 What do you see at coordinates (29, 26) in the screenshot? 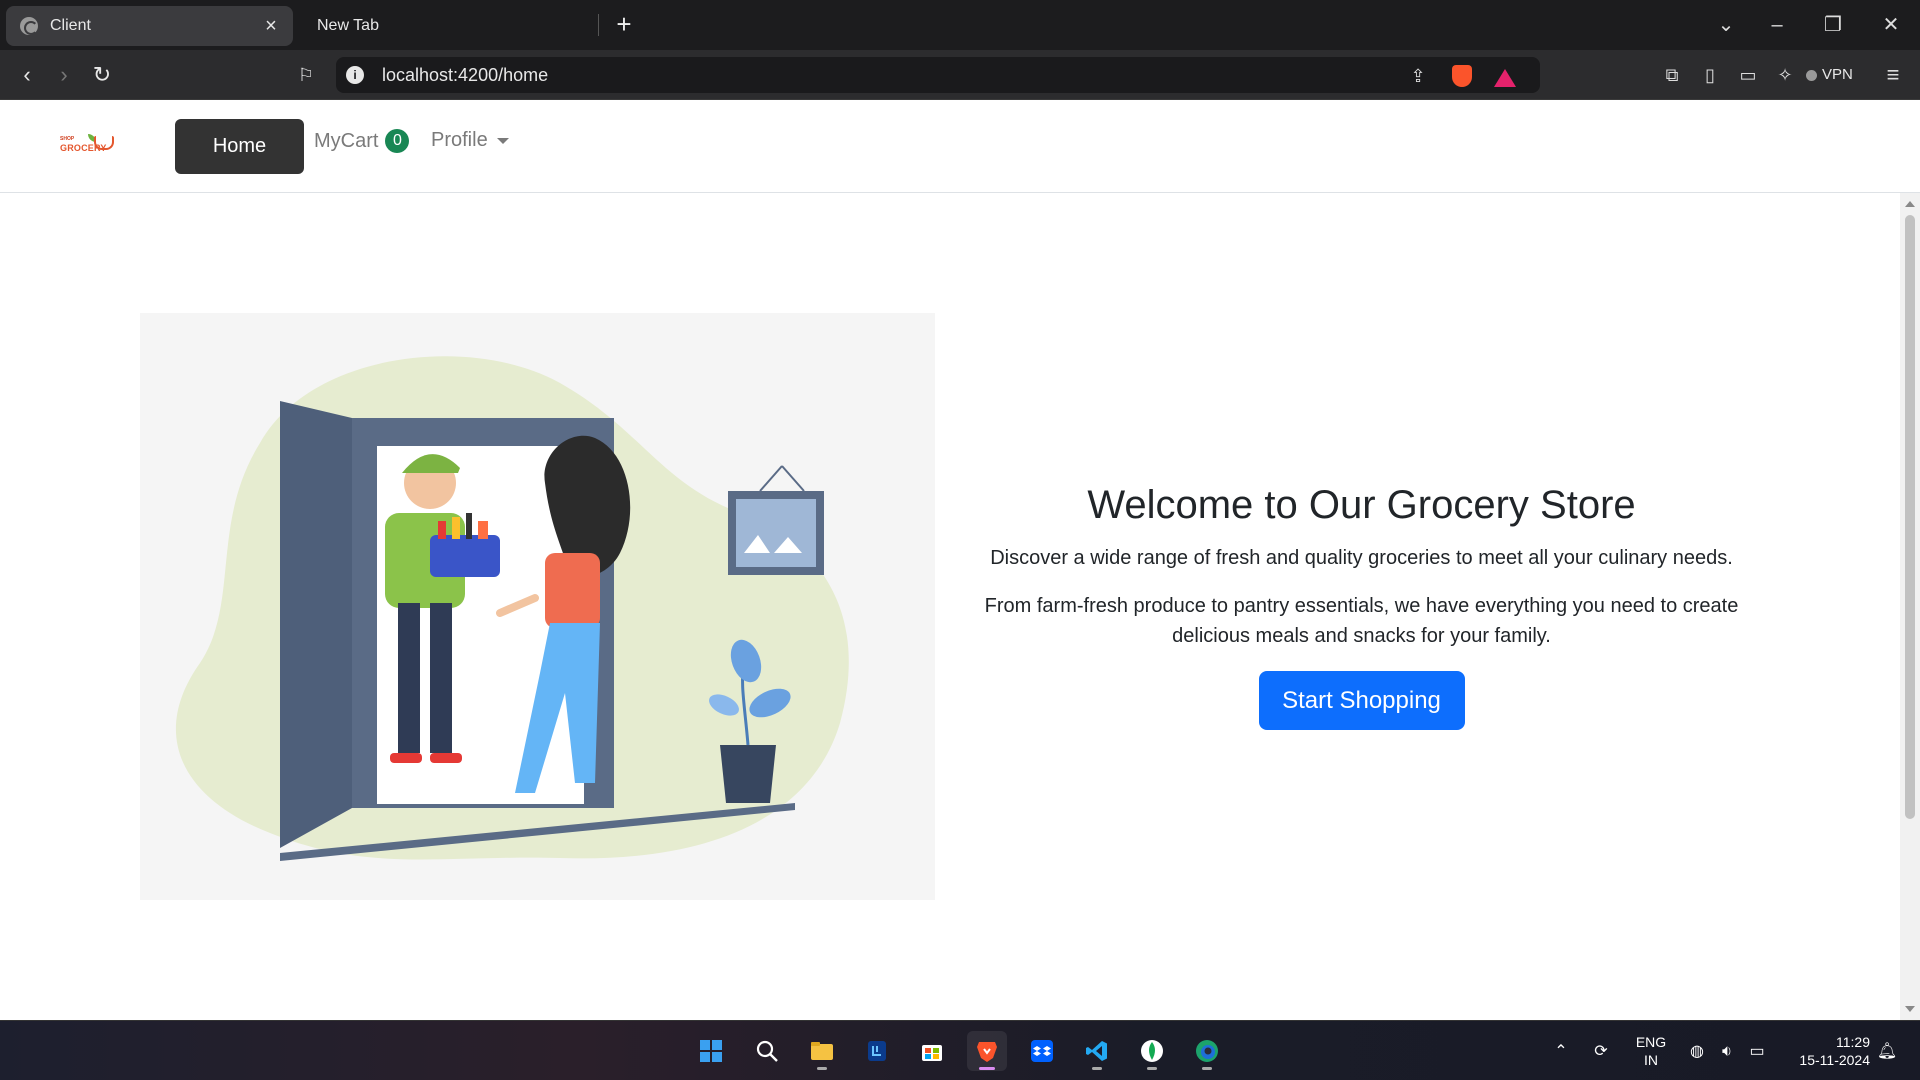
I see `globe-icon` at bounding box center [29, 26].